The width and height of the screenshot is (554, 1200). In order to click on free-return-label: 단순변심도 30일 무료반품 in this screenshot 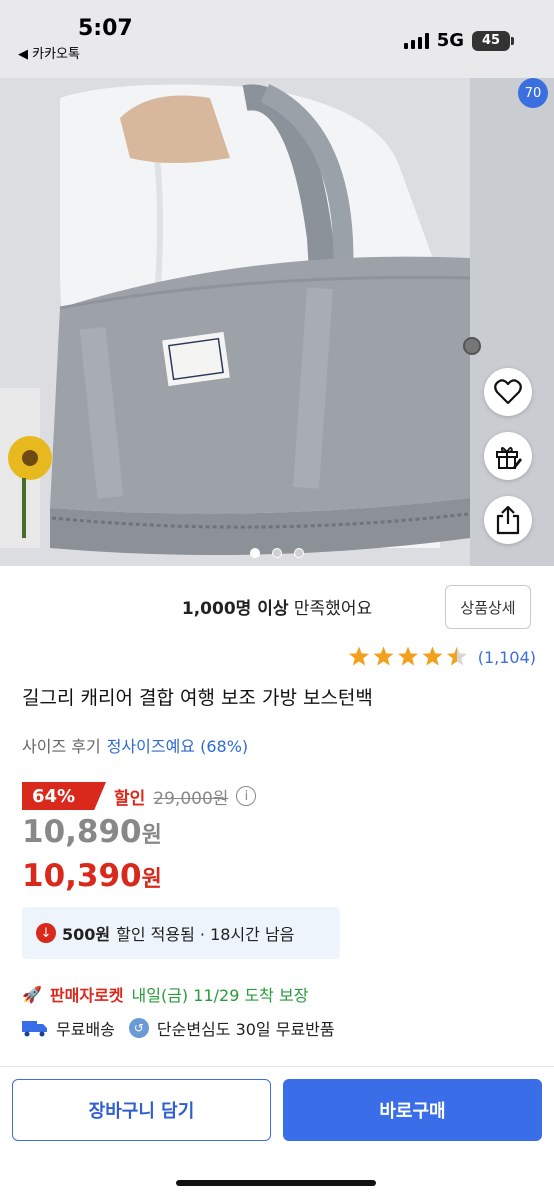, I will do `click(245, 1029)`.